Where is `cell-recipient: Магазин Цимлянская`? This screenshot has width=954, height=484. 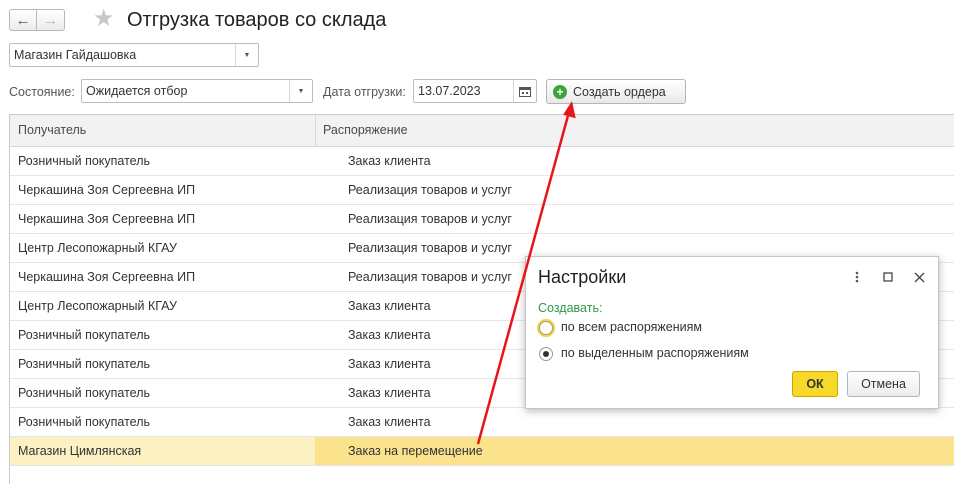 cell-recipient: Магазин Цимлянская is located at coordinates (80, 451).